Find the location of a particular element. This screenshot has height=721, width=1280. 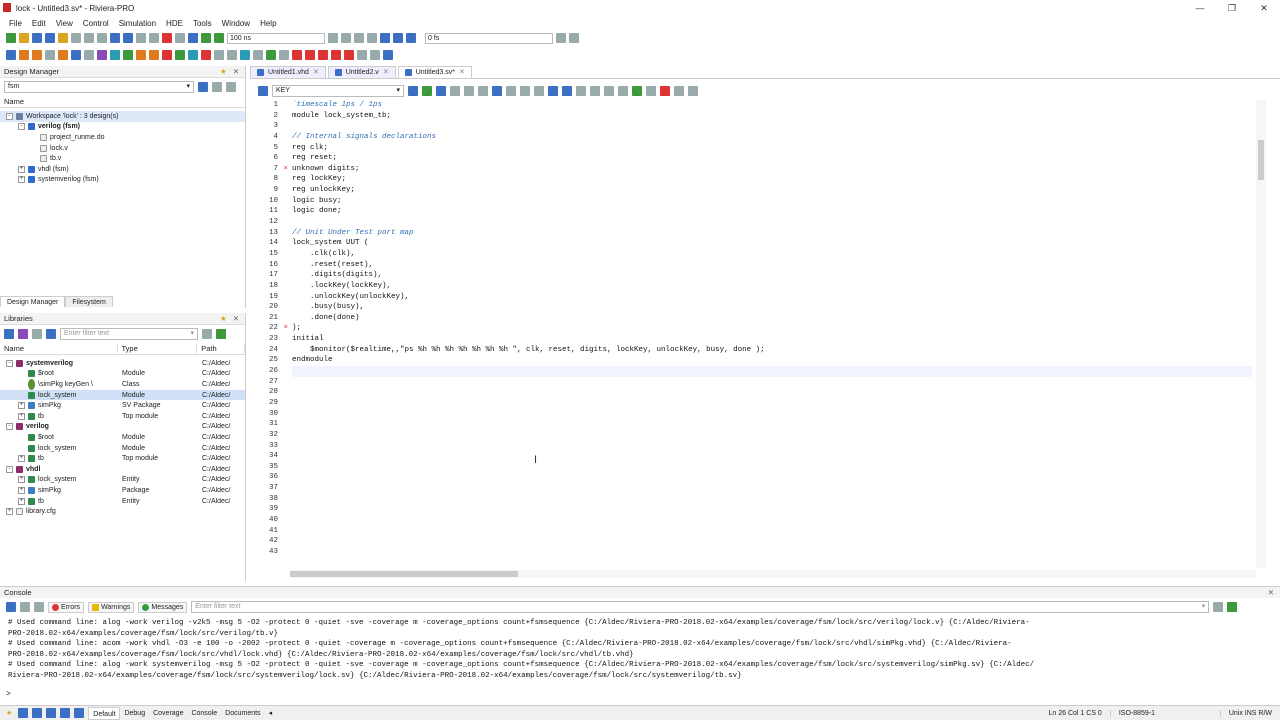

step-icon is located at coordinates (346, 38).